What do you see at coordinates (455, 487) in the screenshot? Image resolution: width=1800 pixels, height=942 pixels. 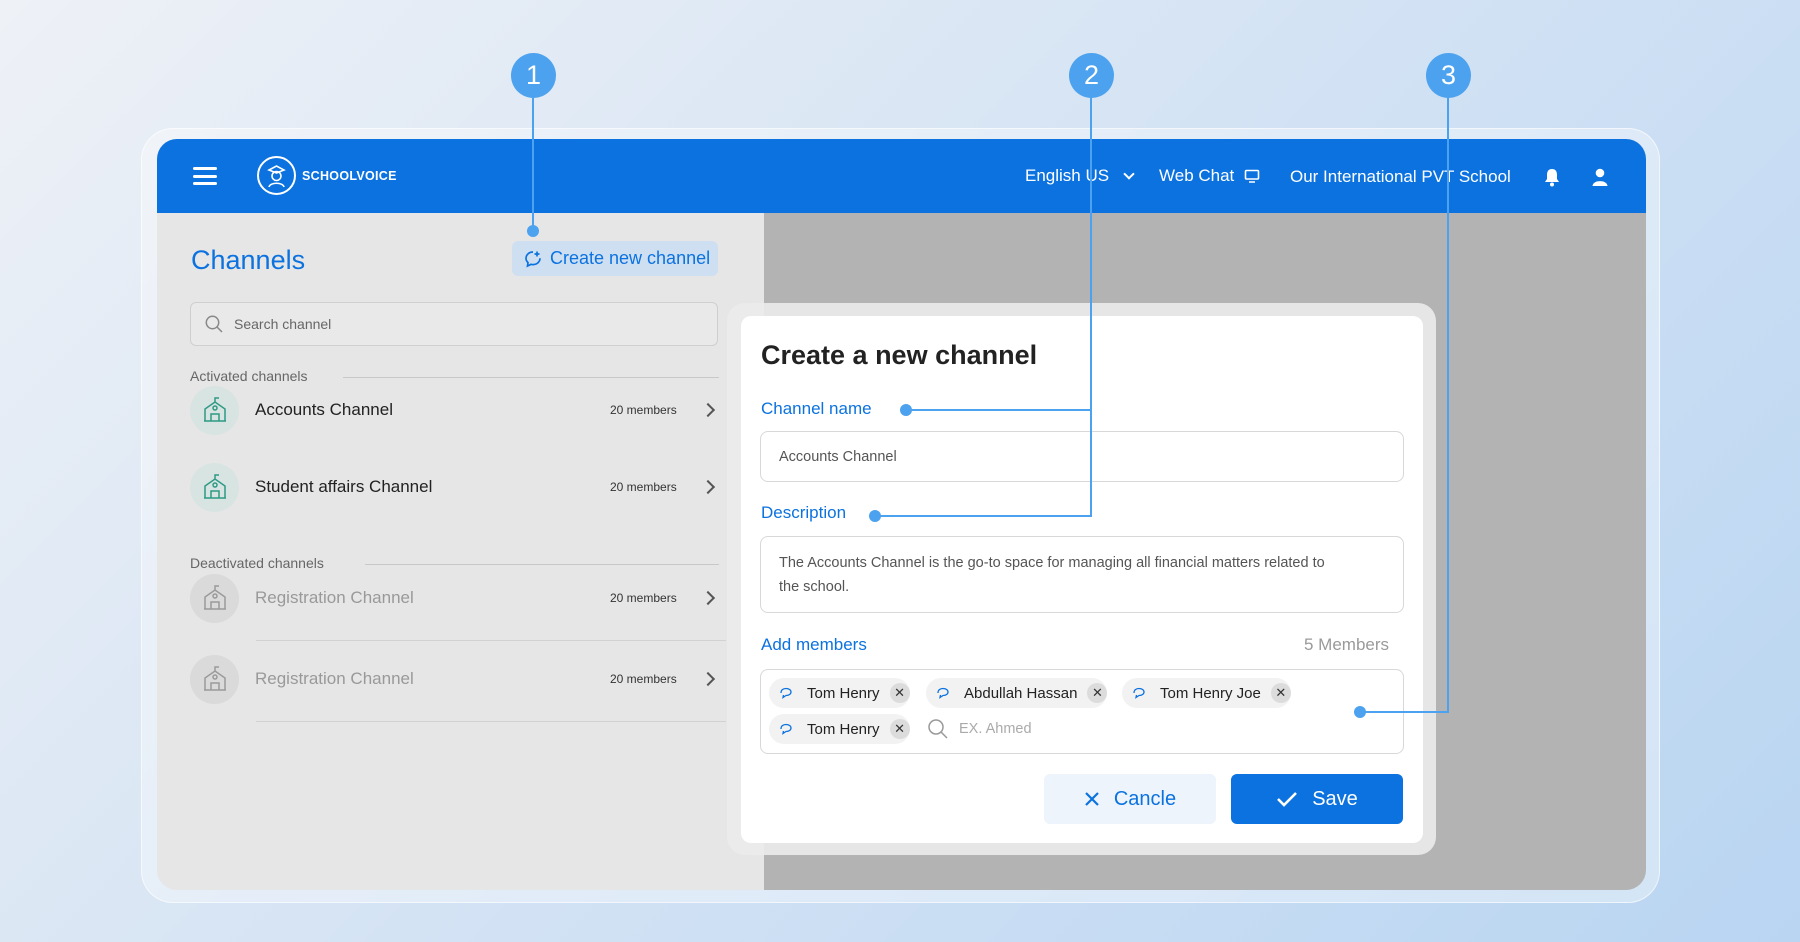 I see `channel-row-student-affairs: Student affairs Channel 20 members` at bounding box center [455, 487].